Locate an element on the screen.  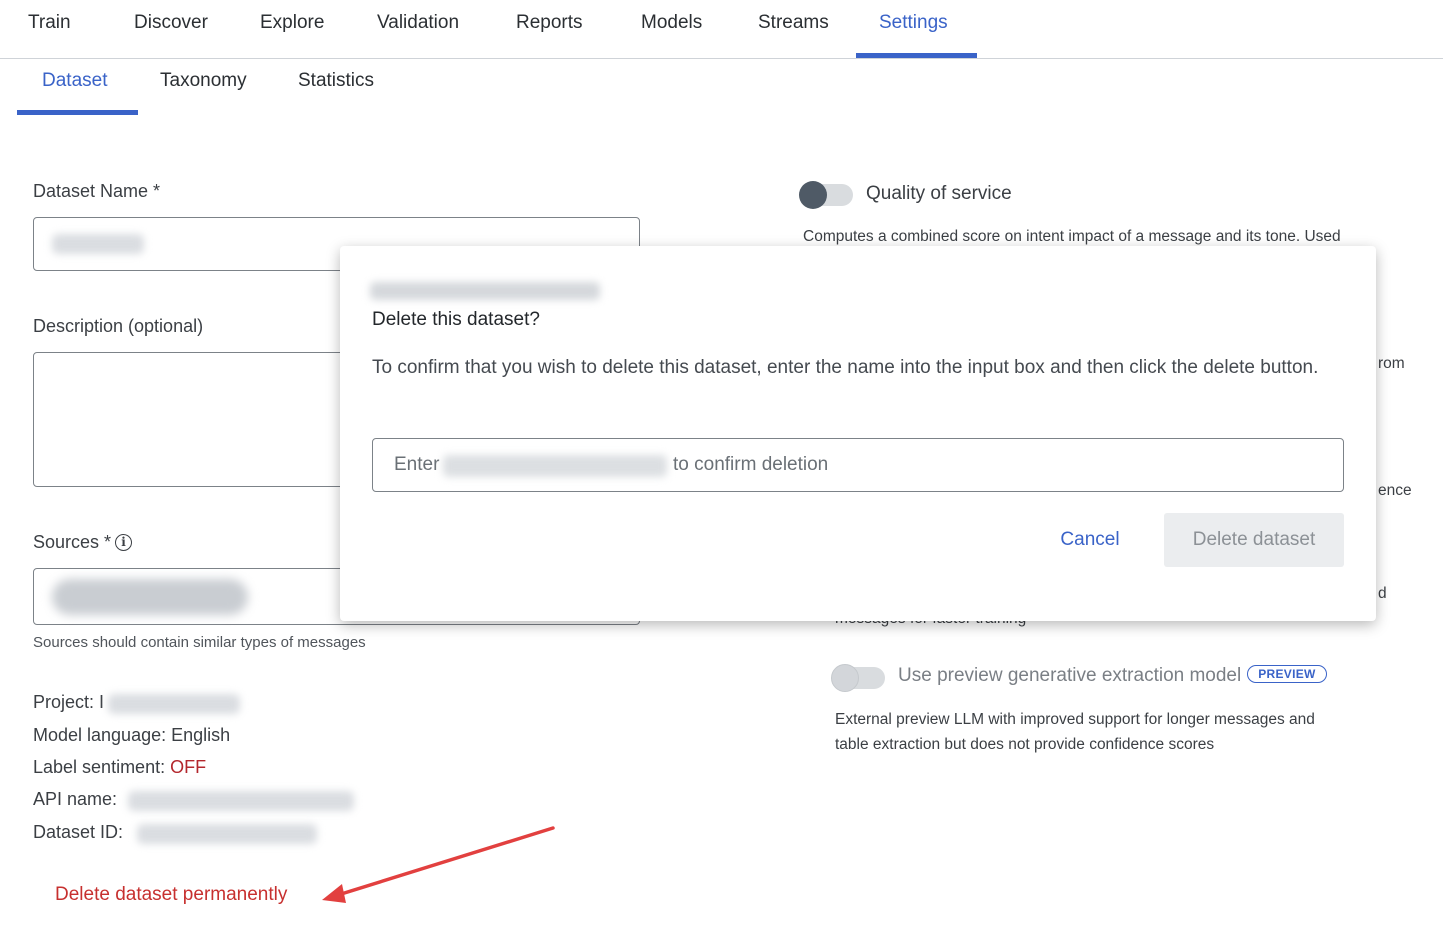
annotation-arrow is located at coordinates (438, 864).